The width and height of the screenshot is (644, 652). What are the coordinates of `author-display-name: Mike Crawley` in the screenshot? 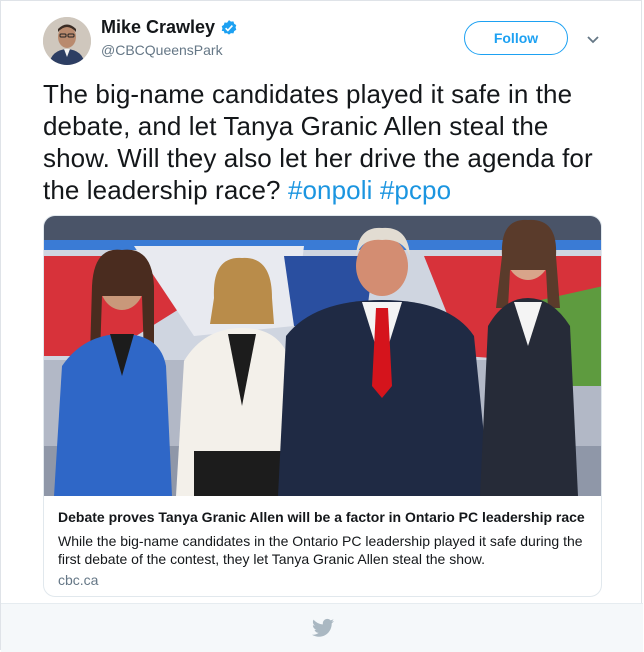 It's located at (158, 27).